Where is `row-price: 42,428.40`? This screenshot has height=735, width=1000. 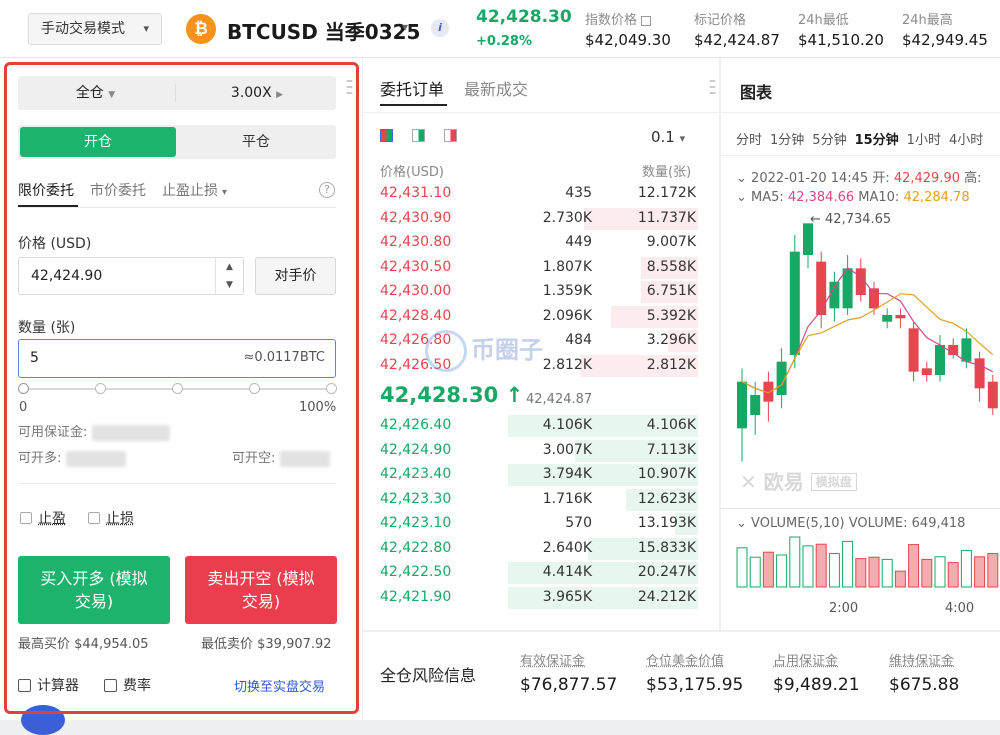
row-price: 42,428.40 is located at coordinates (415, 316).